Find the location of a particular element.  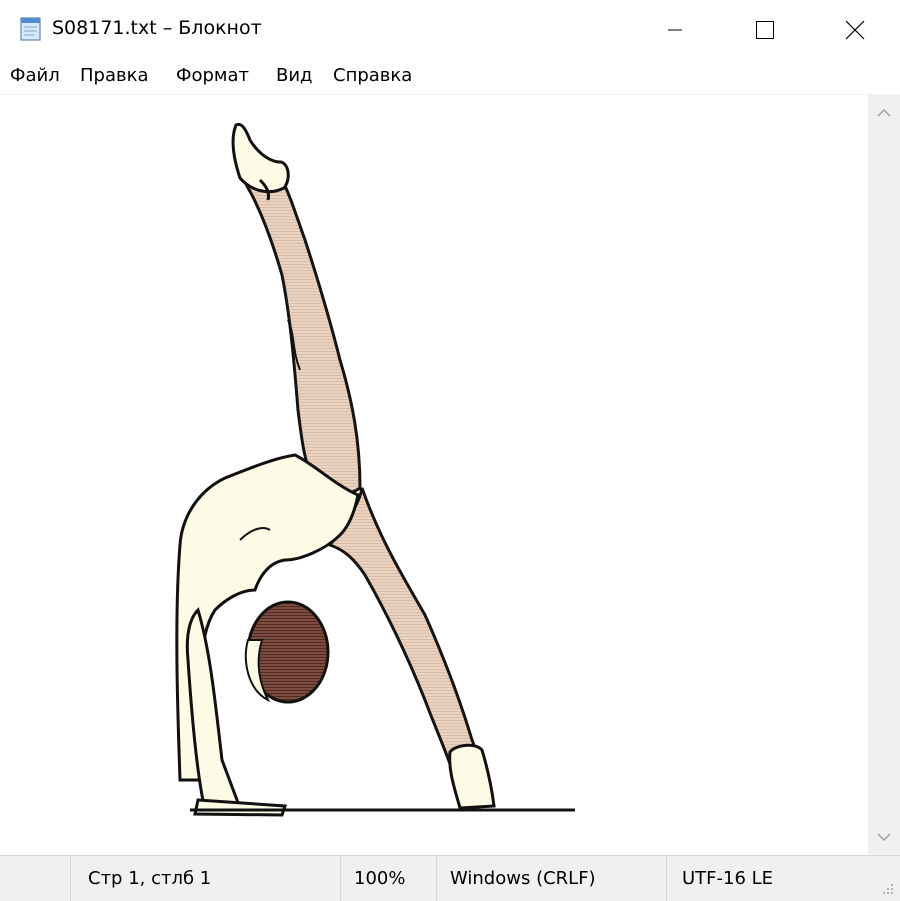

menu-help: Справка is located at coordinates (372, 75).